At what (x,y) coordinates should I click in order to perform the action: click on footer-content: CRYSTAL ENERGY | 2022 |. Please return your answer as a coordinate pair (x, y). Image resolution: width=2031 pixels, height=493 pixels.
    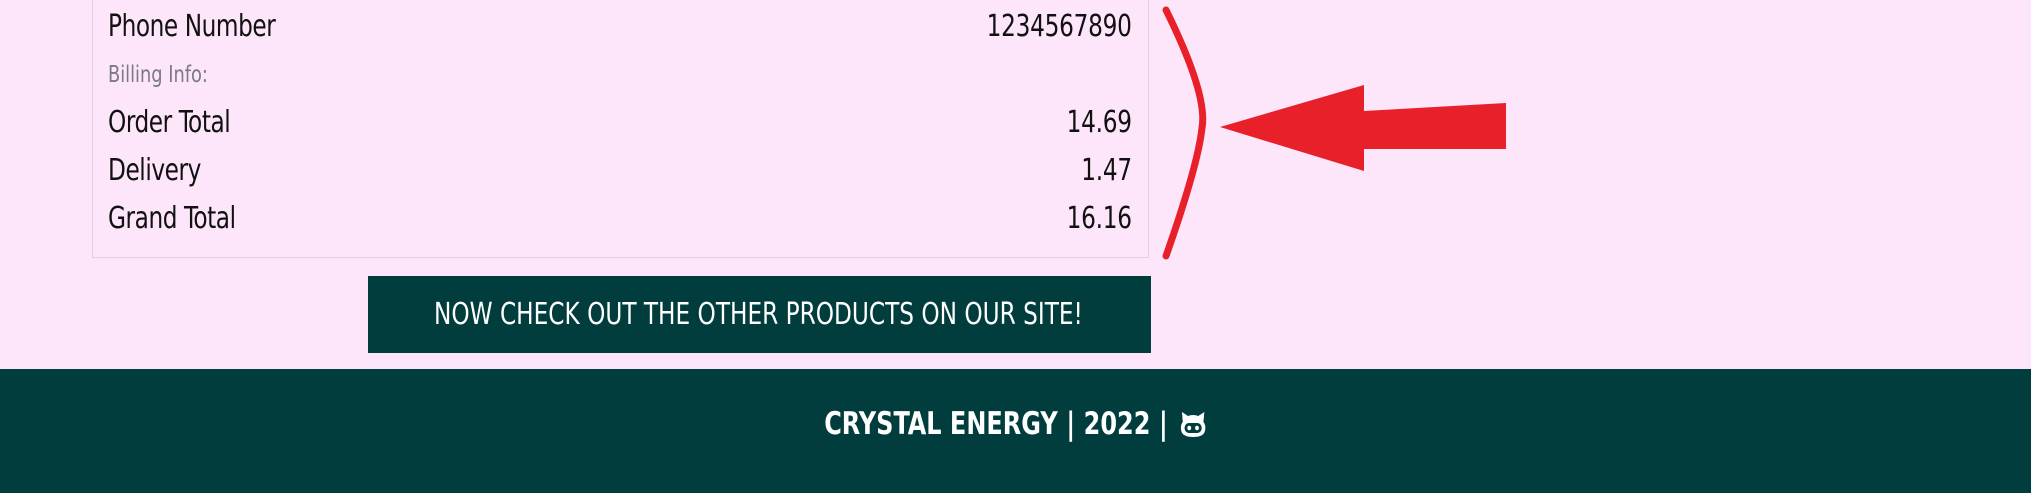
    Looking at the image, I should click on (1015, 424).